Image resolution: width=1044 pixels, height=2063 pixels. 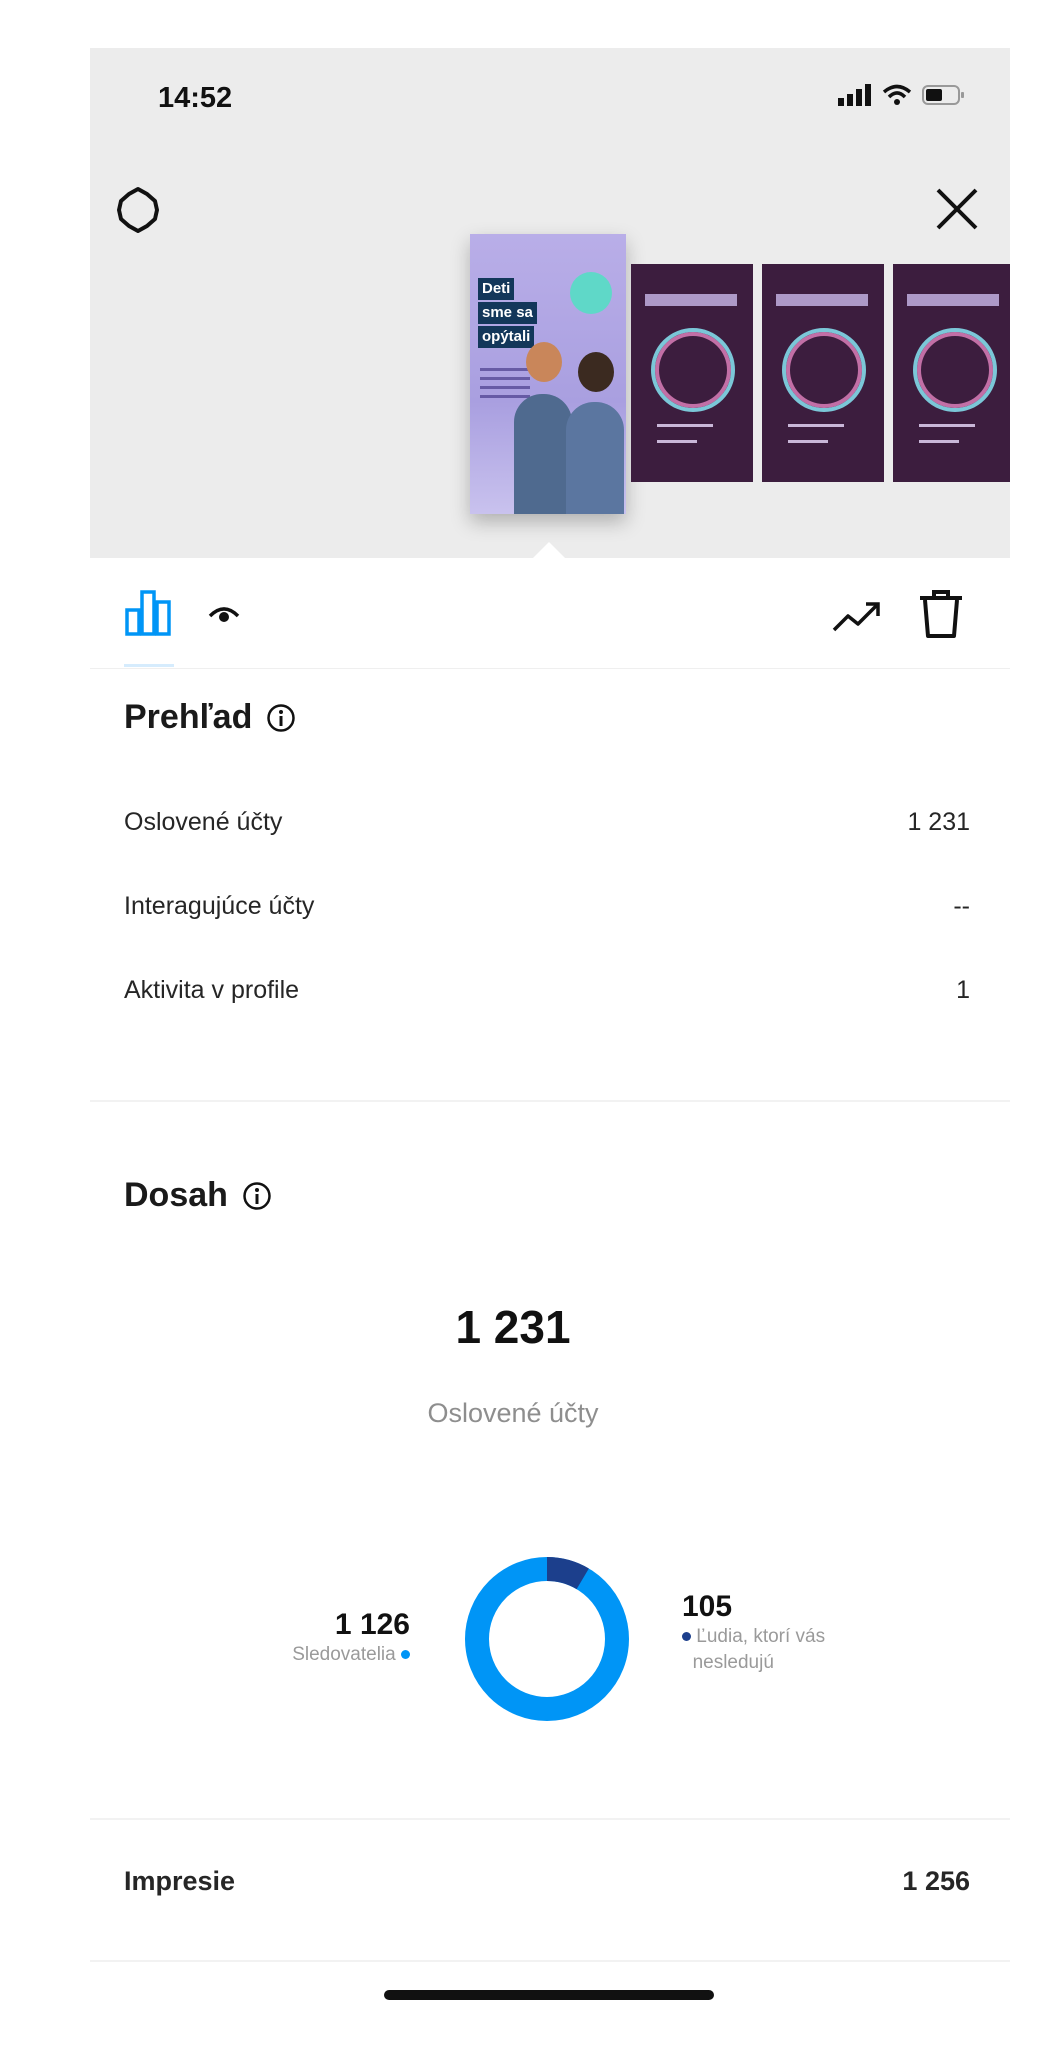 What do you see at coordinates (310, 1638) in the screenshot?
I see `followers-legend: 1 126 Sledovatelia` at bounding box center [310, 1638].